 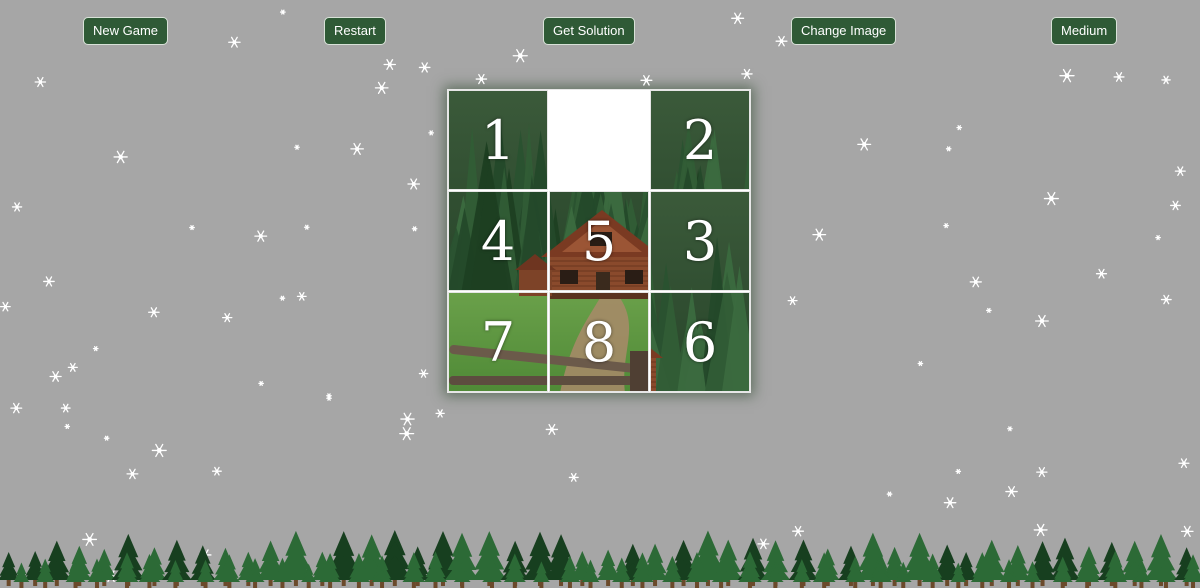 What do you see at coordinates (1084, 31) in the screenshot?
I see `difficulty-button: Medium` at bounding box center [1084, 31].